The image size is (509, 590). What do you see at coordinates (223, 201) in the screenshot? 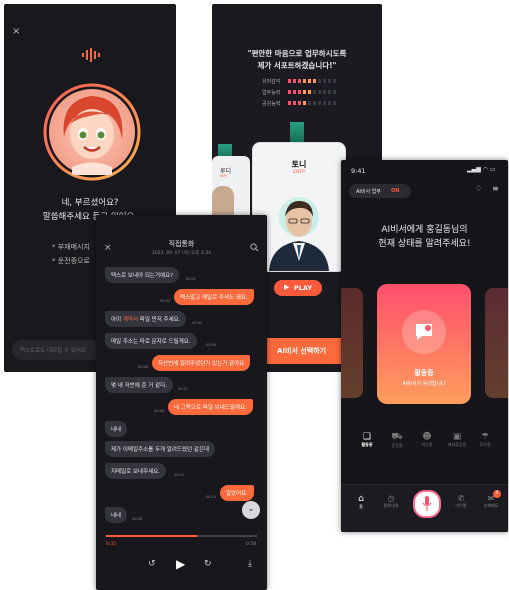
I see `rudy-avatar` at bounding box center [223, 201].